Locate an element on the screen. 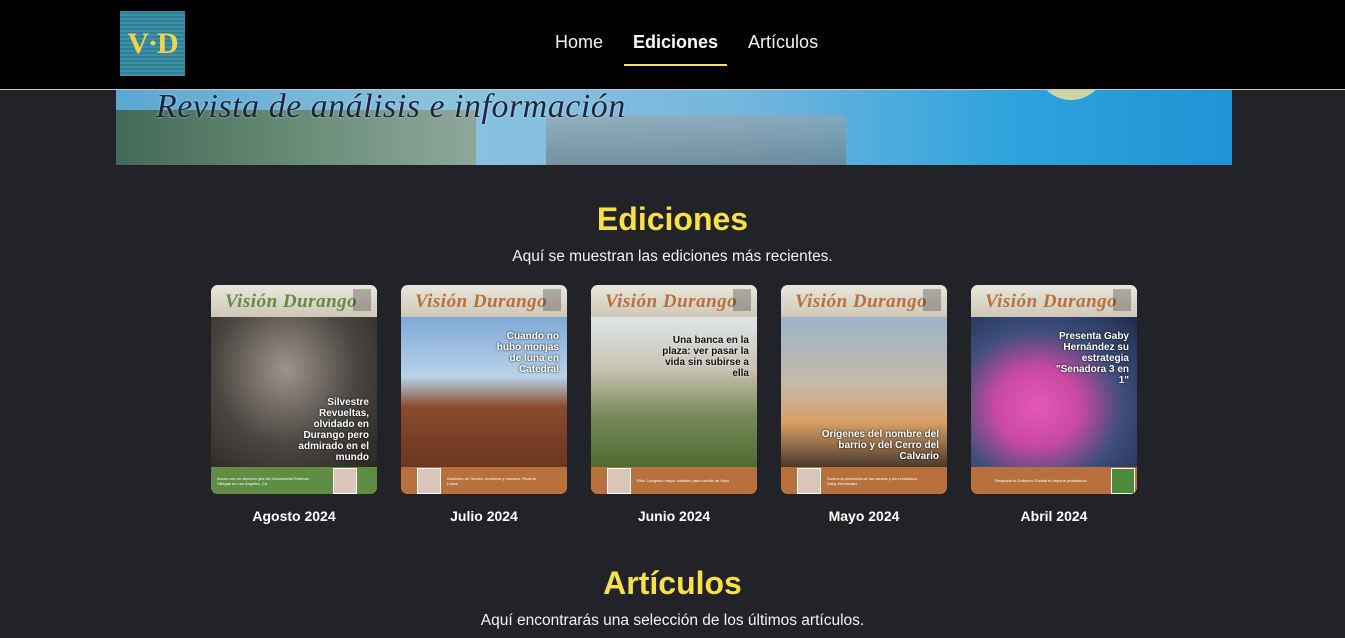 Image resolution: width=1345 pixels, height=638 pixels. banner-tagline: Revista de análisis e información is located at coordinates (391, 107).